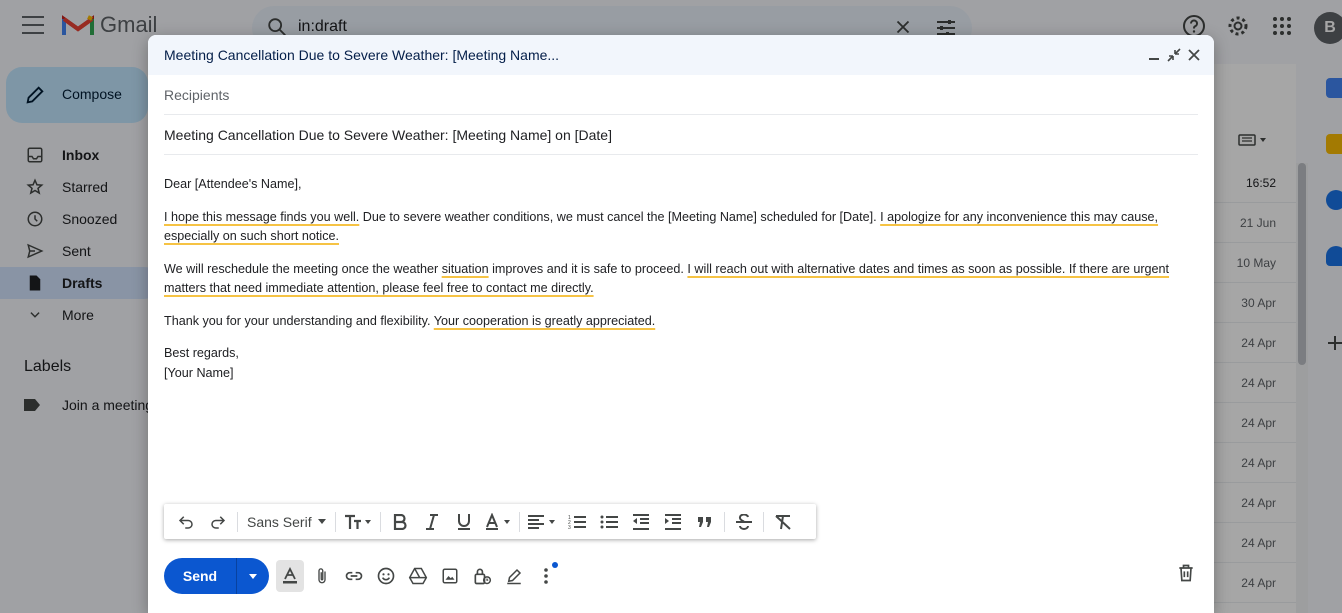  Describe the element at coordinates (233, 184) in the screenshot. I see `greeting-line: Dear [Attendee's Name],` at that location.